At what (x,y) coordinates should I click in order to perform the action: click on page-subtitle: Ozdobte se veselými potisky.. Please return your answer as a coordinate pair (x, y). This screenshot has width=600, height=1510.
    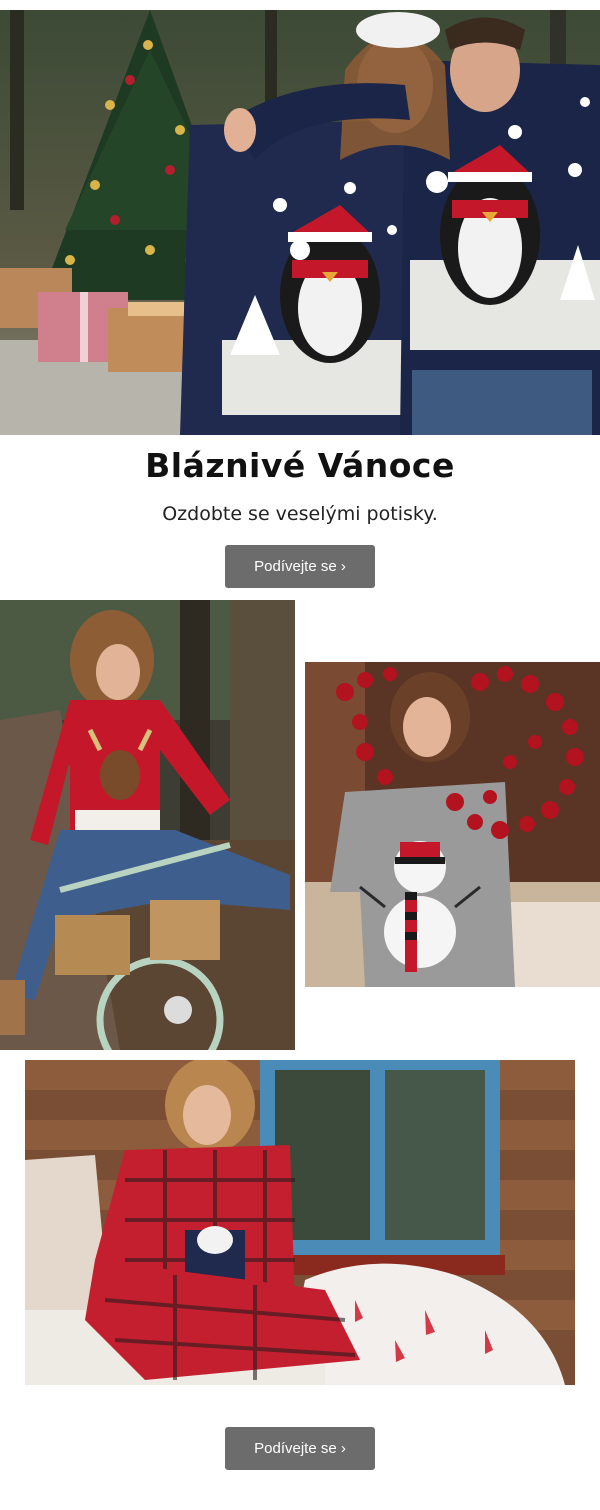
    Looking at the image, I should click on (300, 514).